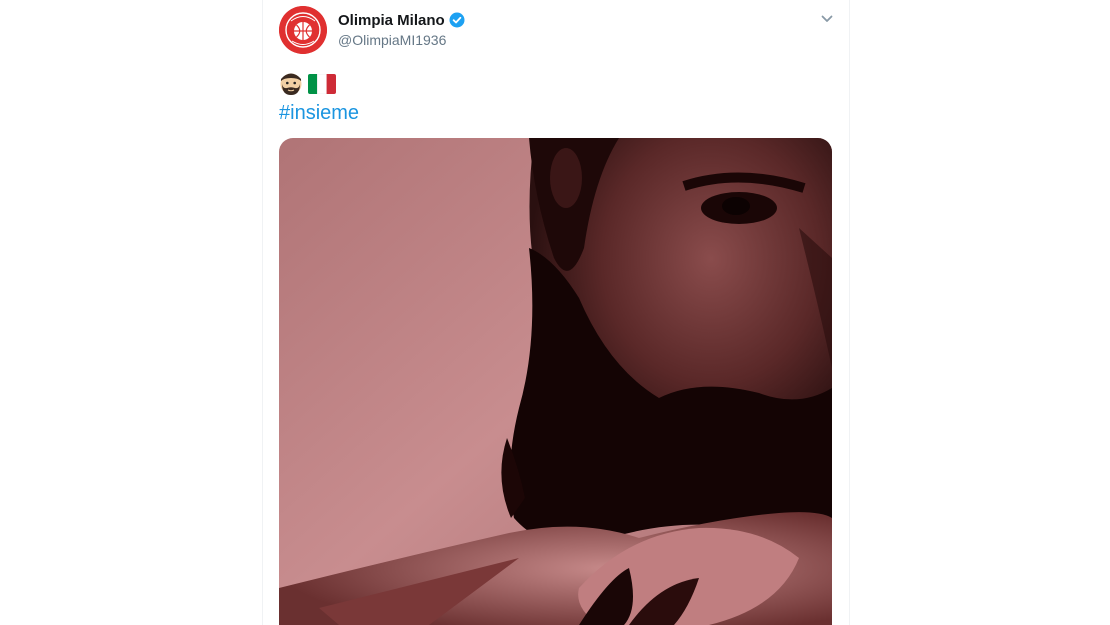 The height and width of the screenshot is (625, 1110). What do you see at coordinates (391, 20) in the screenshot?
I see `display-name: Olimpia Milano` at bounding box center [391, 20].